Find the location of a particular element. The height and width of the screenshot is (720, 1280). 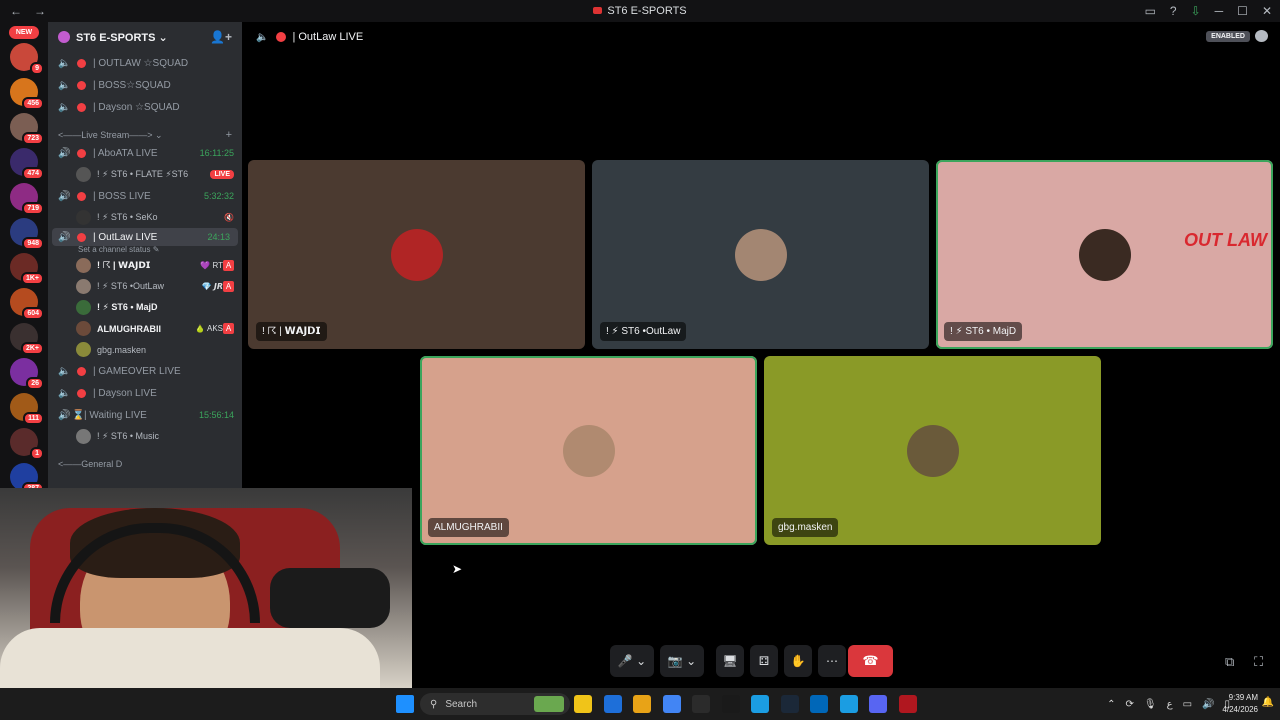

server-icon: 26 is located at coordinates (27, 374).